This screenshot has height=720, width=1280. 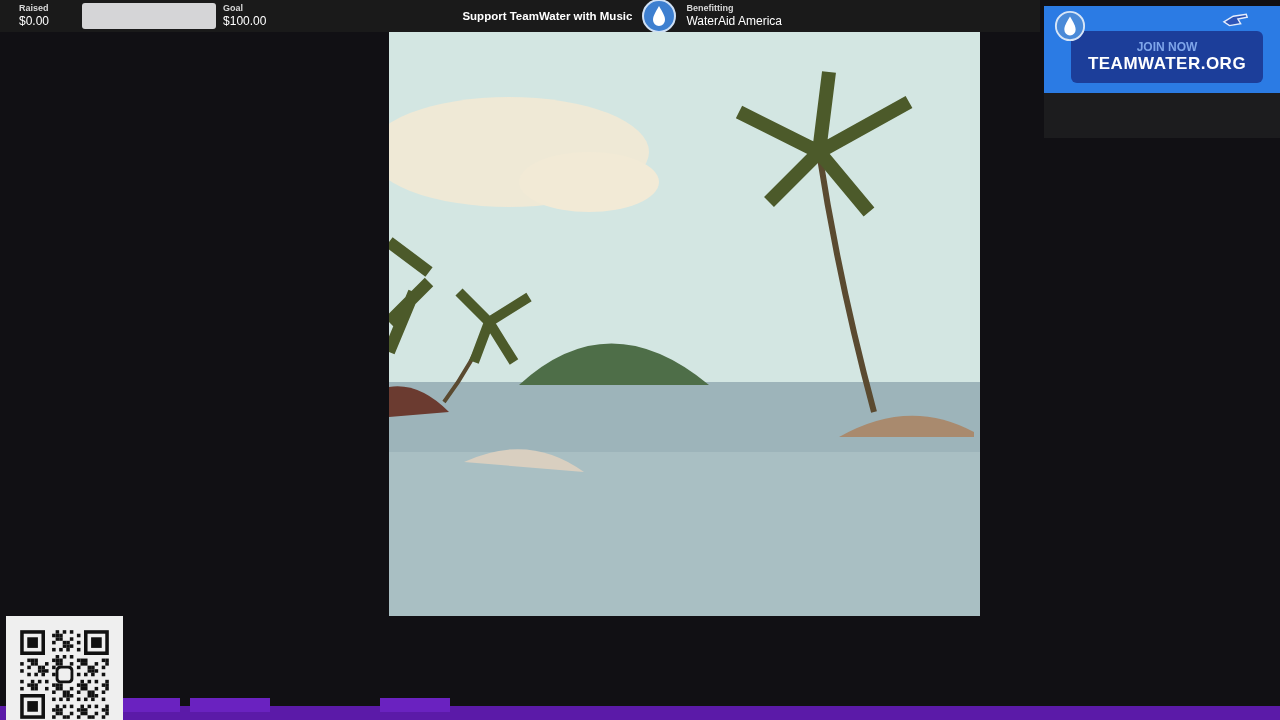 What do you see at coordinates (547, 16) in the screenshot?
I see `campaign-title: Support TeamWater with Music` at bounding box center [547, 16].